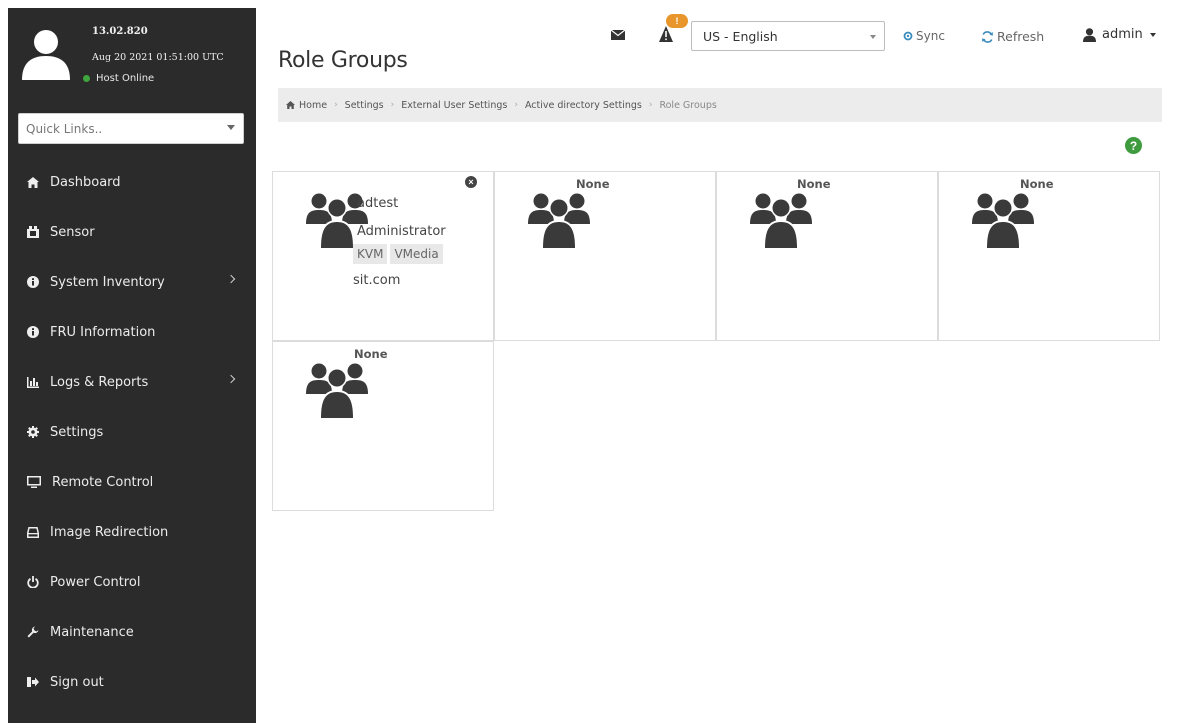  Describe the element at coordinates (987, 36) in the screenshot. I see `refresh-icon` at that location.